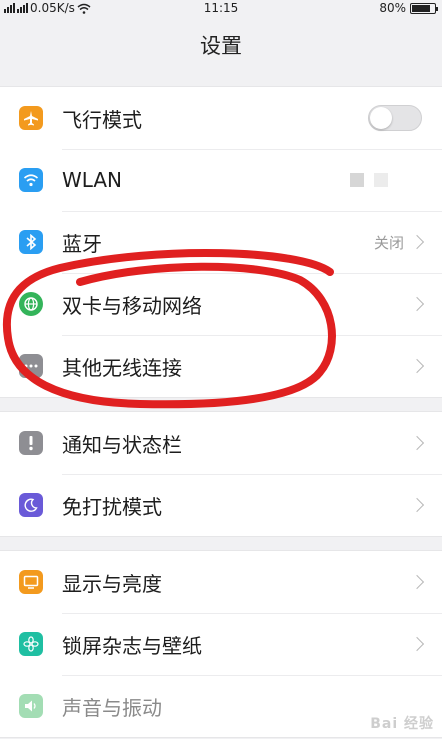  Describe the element at coordinates (221, 582) in the screenshot. I see `row-display-brightness: 显示与亮度` at that location.